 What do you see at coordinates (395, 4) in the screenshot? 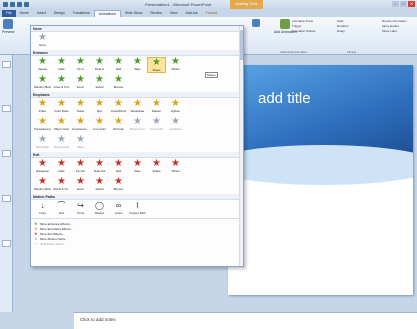
I see `minimize-icon: –` at bounding box center [395, 4].